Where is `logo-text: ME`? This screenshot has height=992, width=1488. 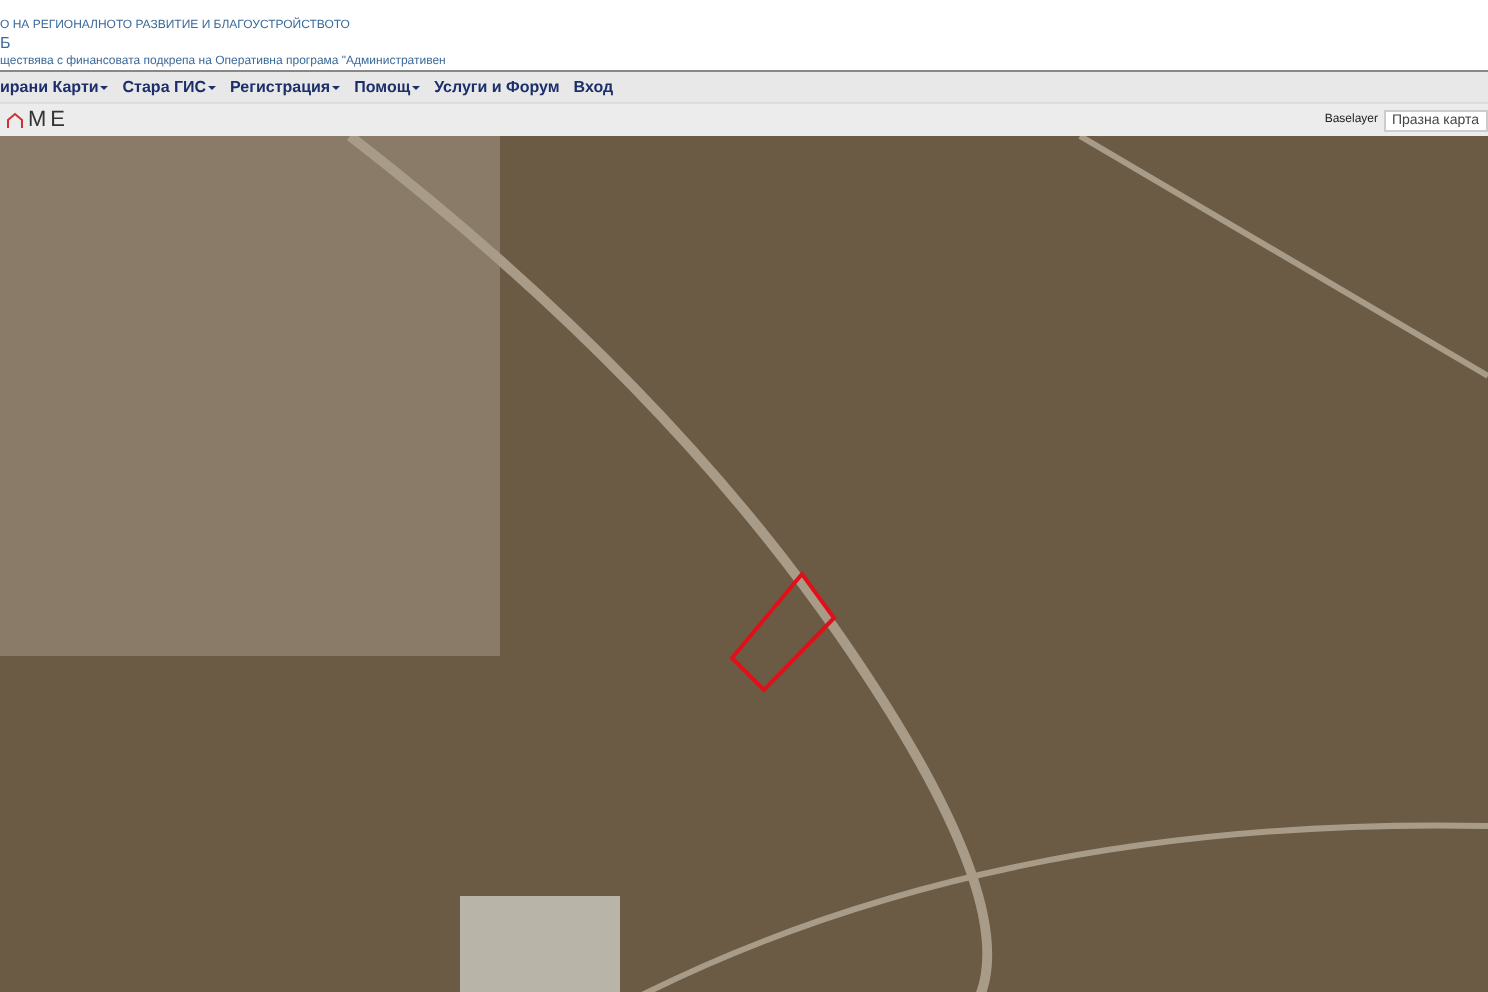 logo-text: ME is located at coordinates (48, 120).